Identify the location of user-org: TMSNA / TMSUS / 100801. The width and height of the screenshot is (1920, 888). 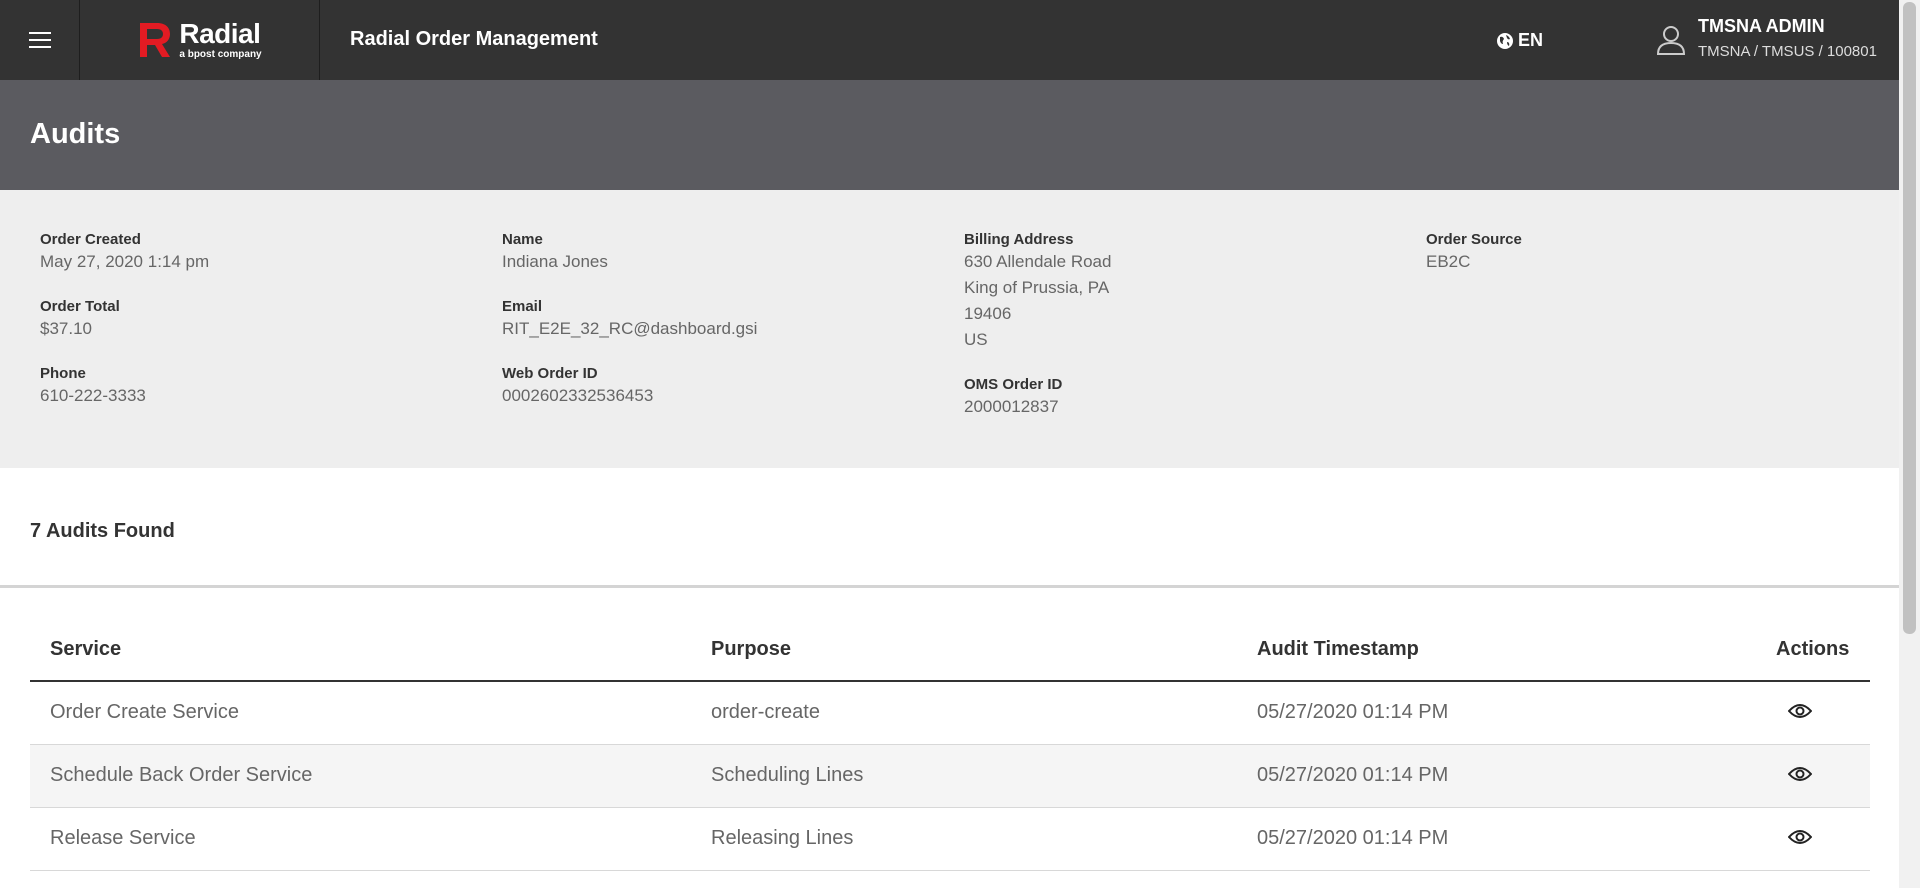
(1787, 51).